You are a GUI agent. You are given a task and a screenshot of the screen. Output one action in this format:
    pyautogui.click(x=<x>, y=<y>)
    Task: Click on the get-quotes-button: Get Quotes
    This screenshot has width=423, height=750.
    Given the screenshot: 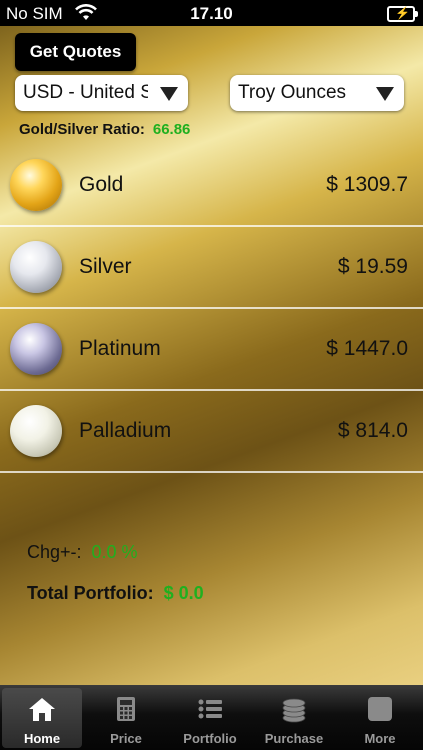 What is the action you would take?
    pyautogui.click(x=75, y=52)
    